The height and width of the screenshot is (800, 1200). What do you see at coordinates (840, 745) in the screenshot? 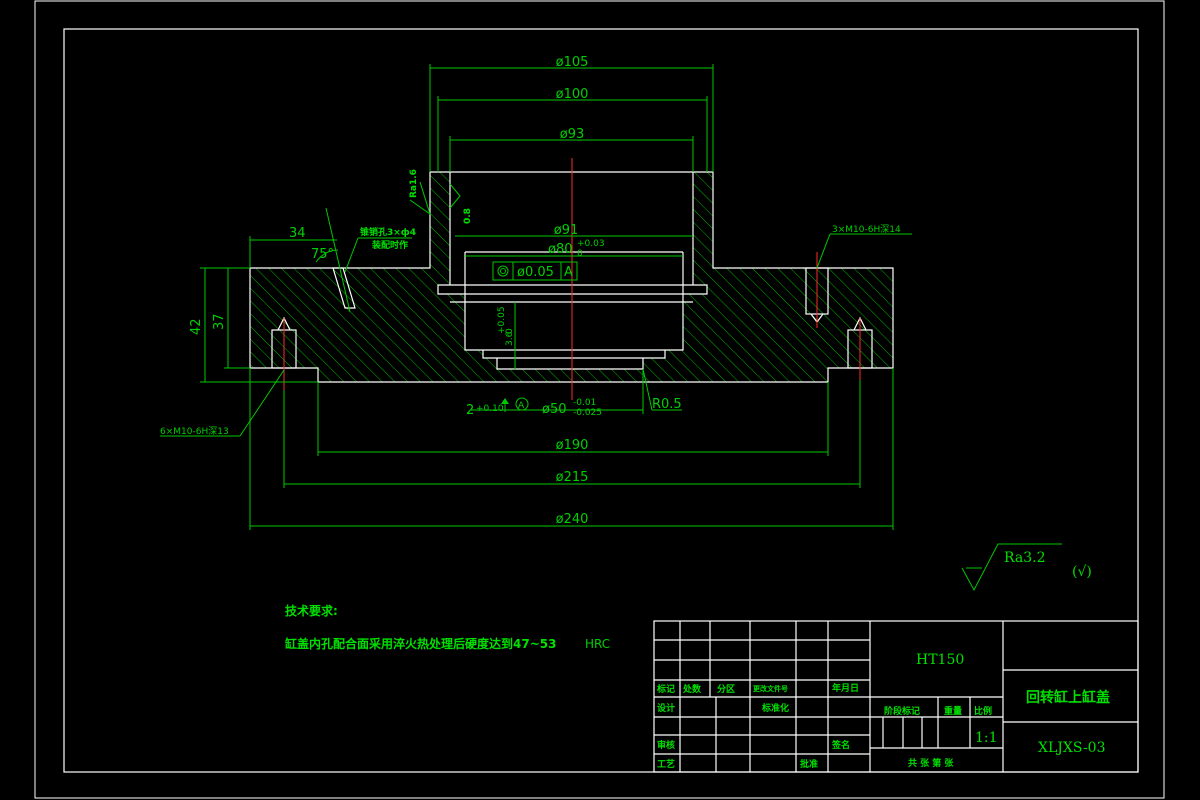
I see `lbl-sign: 签名` at bounding box center [840, 745].